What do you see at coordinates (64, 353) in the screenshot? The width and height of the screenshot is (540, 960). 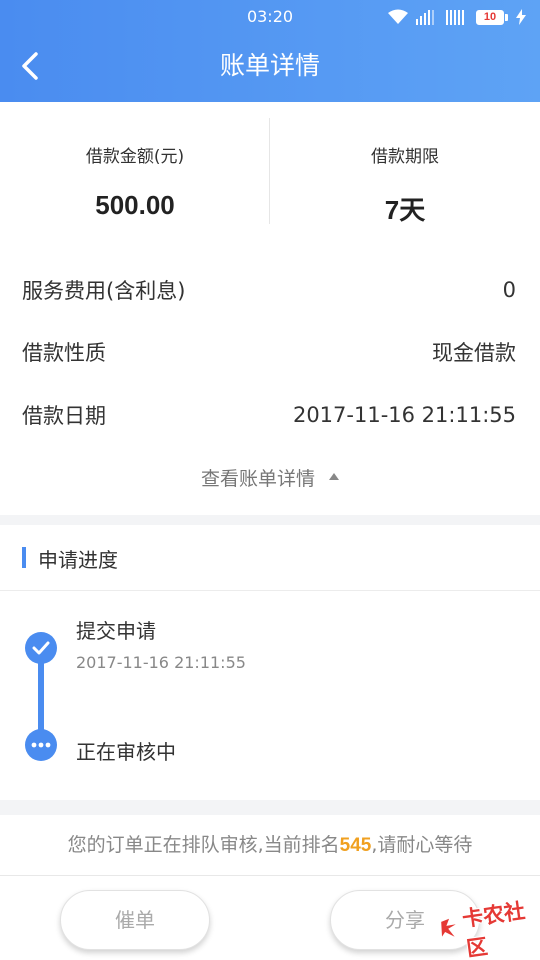 I see `detail-label: 借款性质` at bounding box center [64, 353].